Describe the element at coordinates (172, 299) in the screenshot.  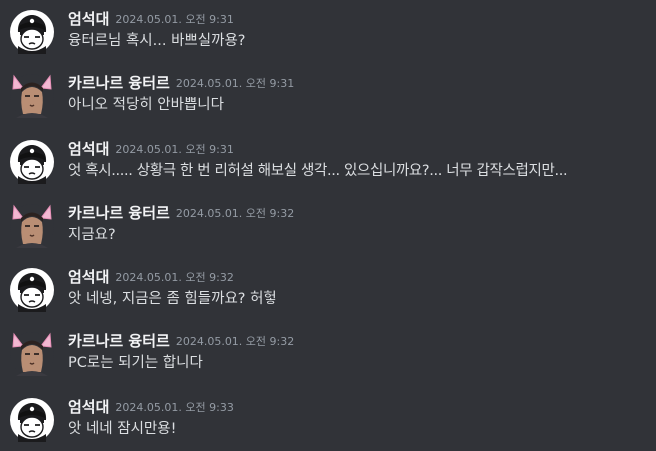
I see `message-content: 앗 네넹, 지금은 좀 힘들까요? 허헣` at that location.